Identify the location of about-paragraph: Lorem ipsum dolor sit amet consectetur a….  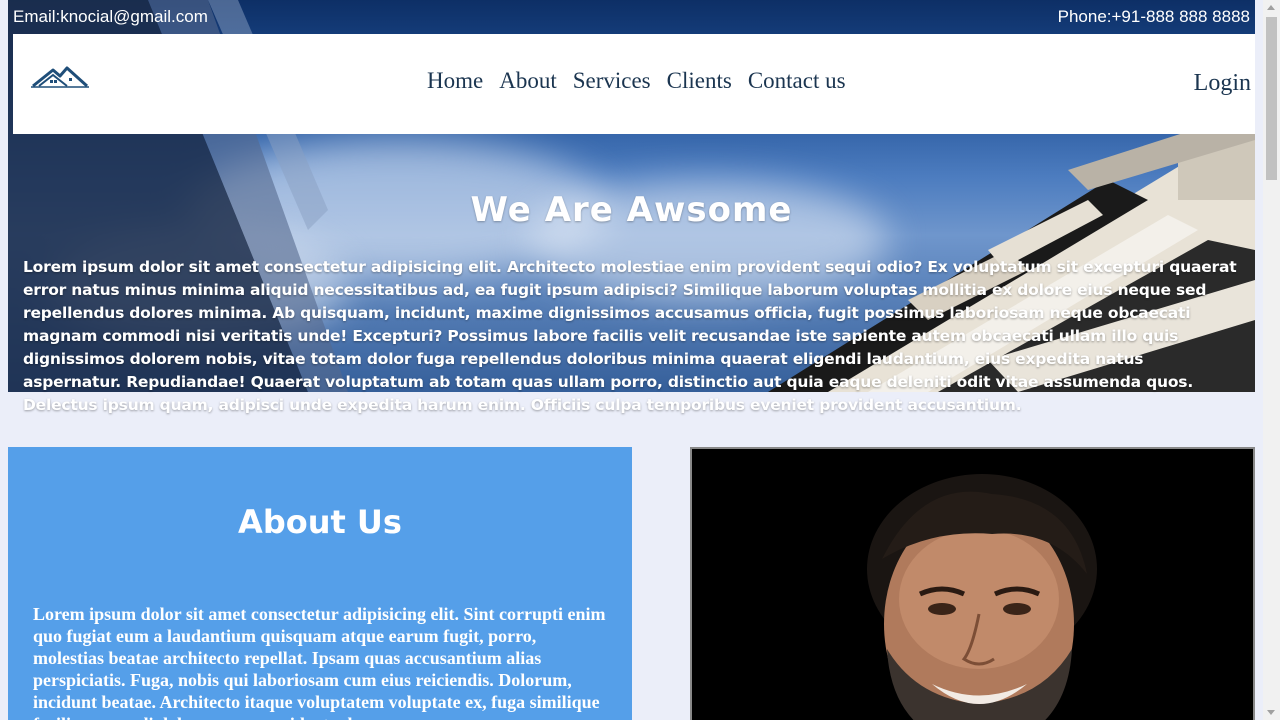
(319, 662).